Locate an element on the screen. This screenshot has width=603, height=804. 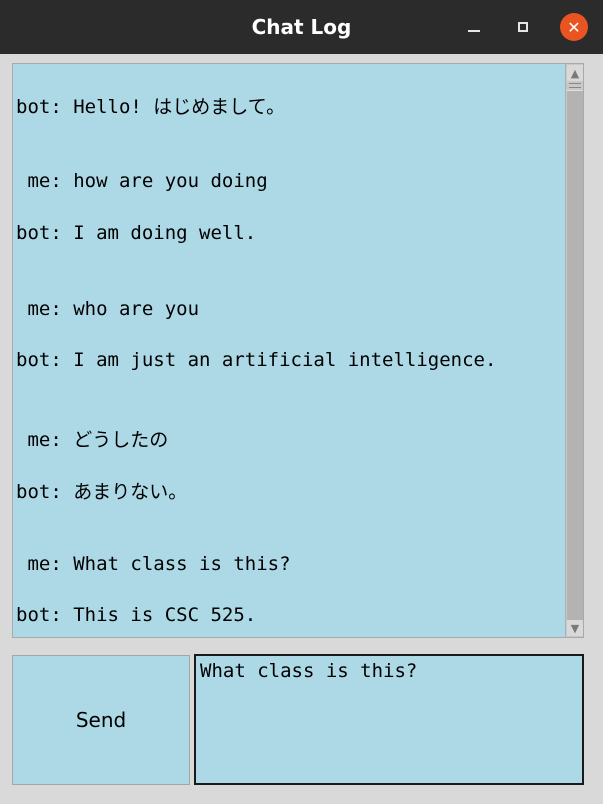
maximize-icon is located at coordinates (523, 27).